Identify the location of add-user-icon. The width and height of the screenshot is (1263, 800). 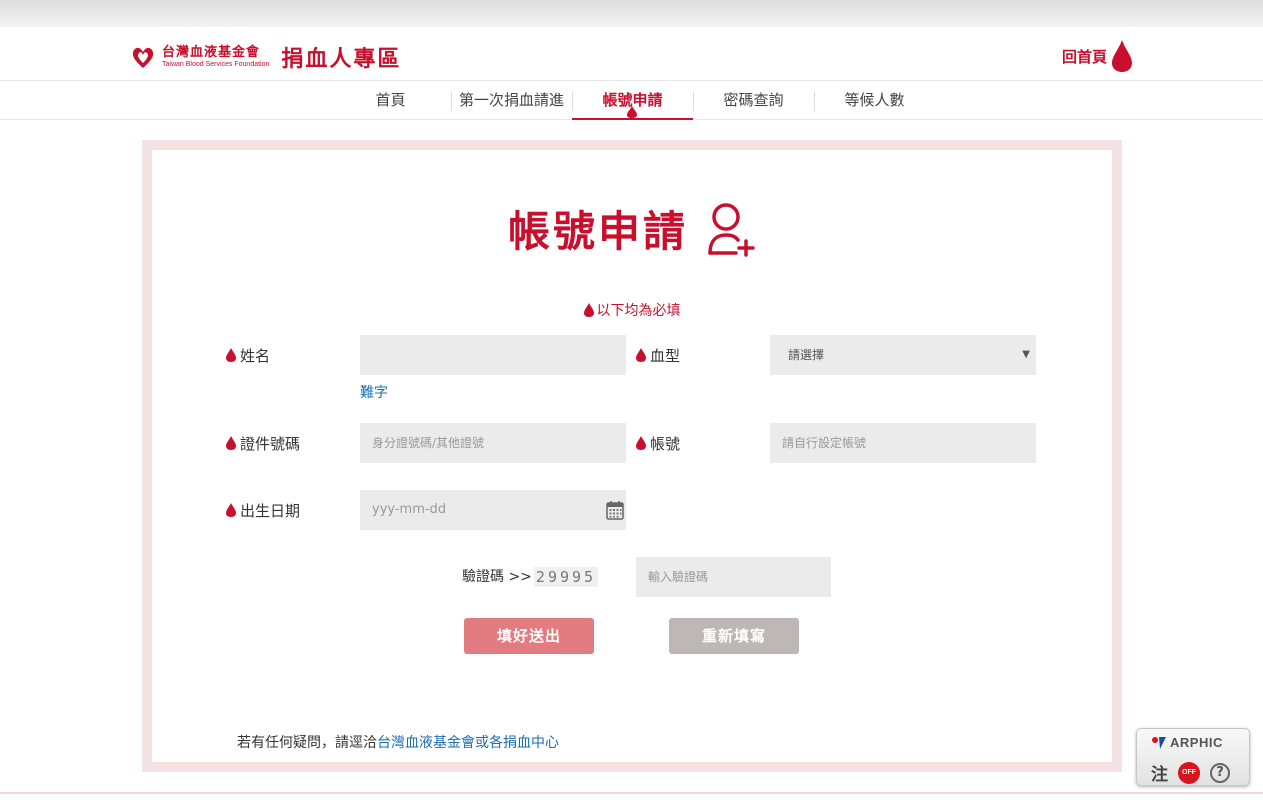
(731, 229).